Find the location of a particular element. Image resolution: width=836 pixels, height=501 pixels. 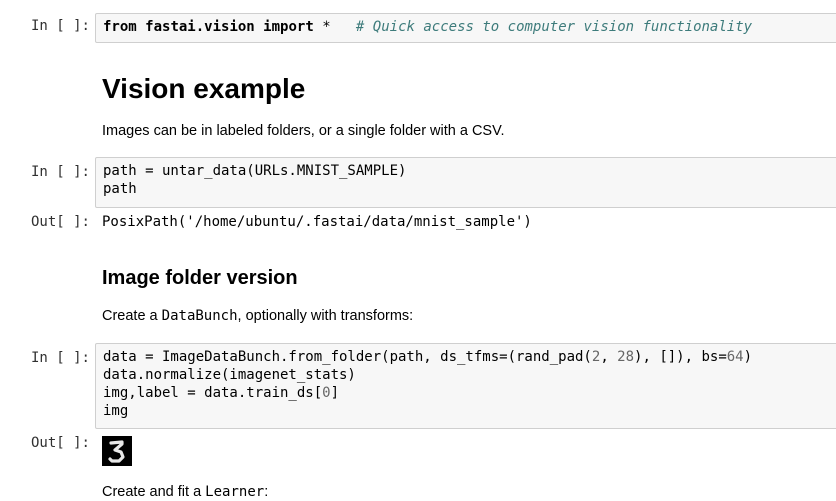

code-fragment: ) is located at coordinates (748, 357).